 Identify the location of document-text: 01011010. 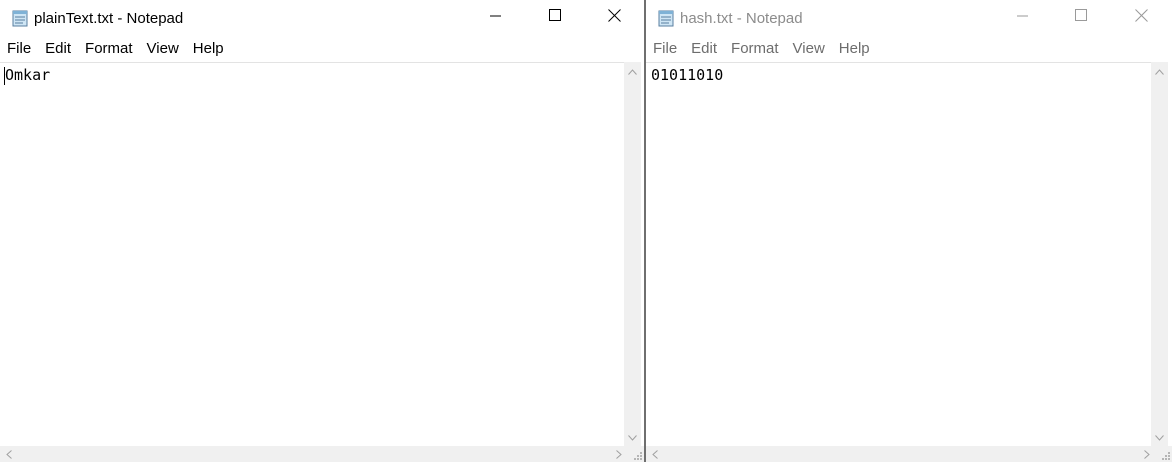
(687, 75).